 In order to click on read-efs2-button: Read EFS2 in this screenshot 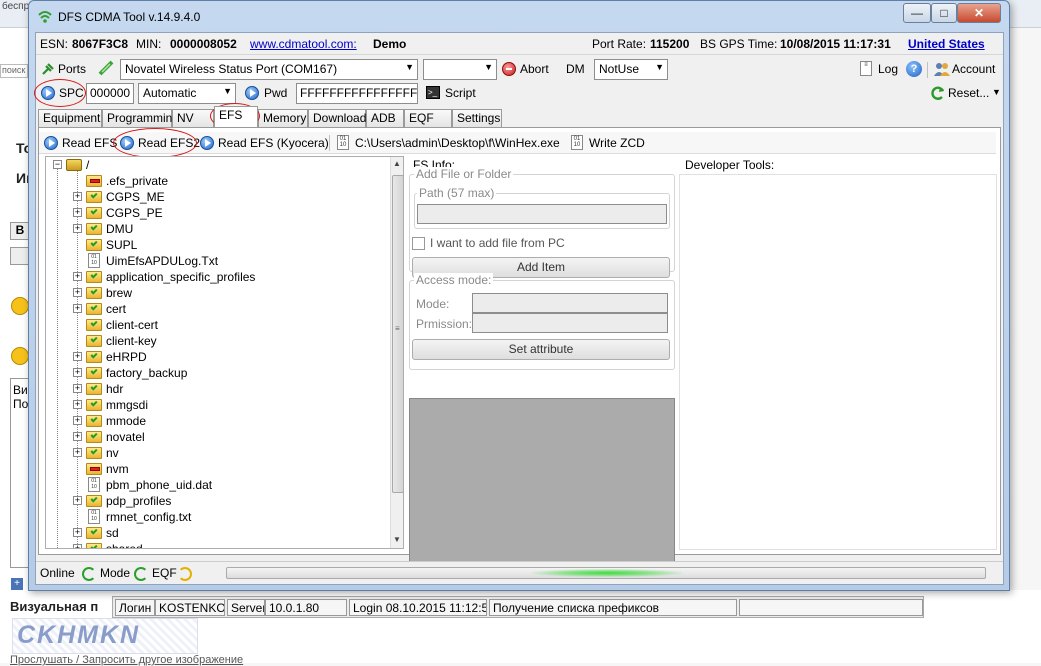, I will do `click(158, 143)`.